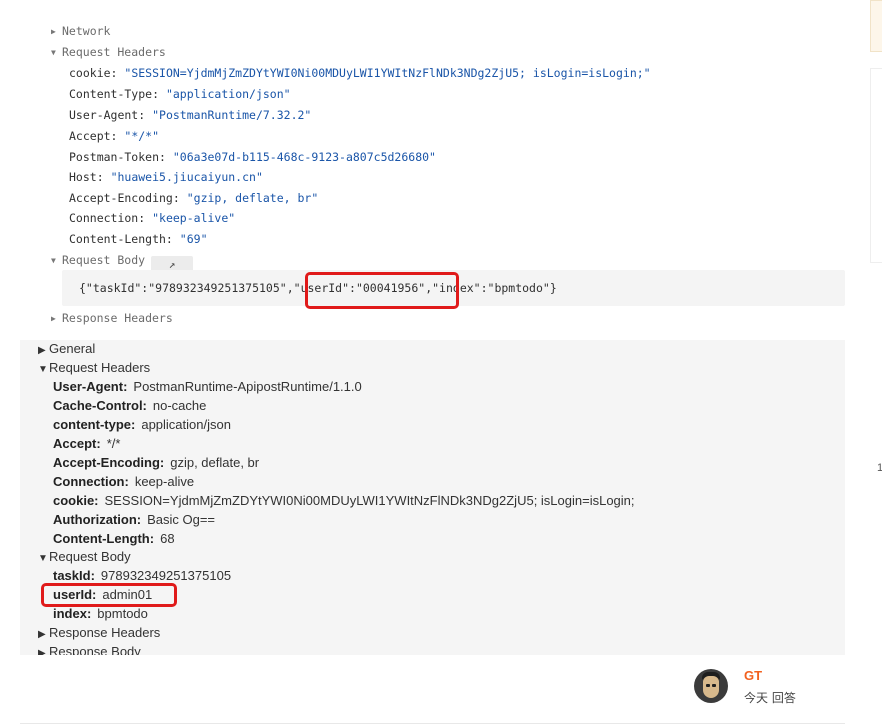  I want to click on header-value: "huawei5.jiucaiyun.cn", so click(186, 177).